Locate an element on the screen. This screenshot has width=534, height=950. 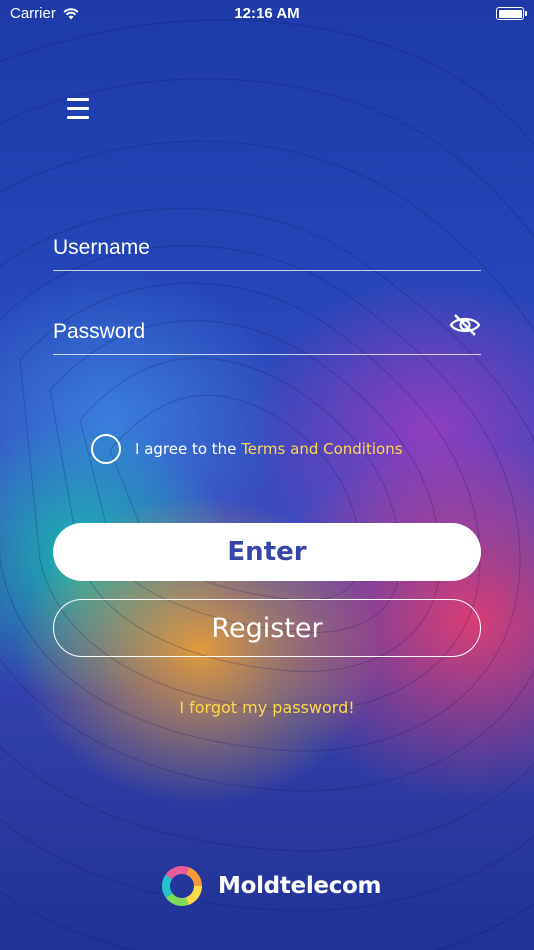
brand-logo: Moldtelecom is located at coordinates (271, 886).